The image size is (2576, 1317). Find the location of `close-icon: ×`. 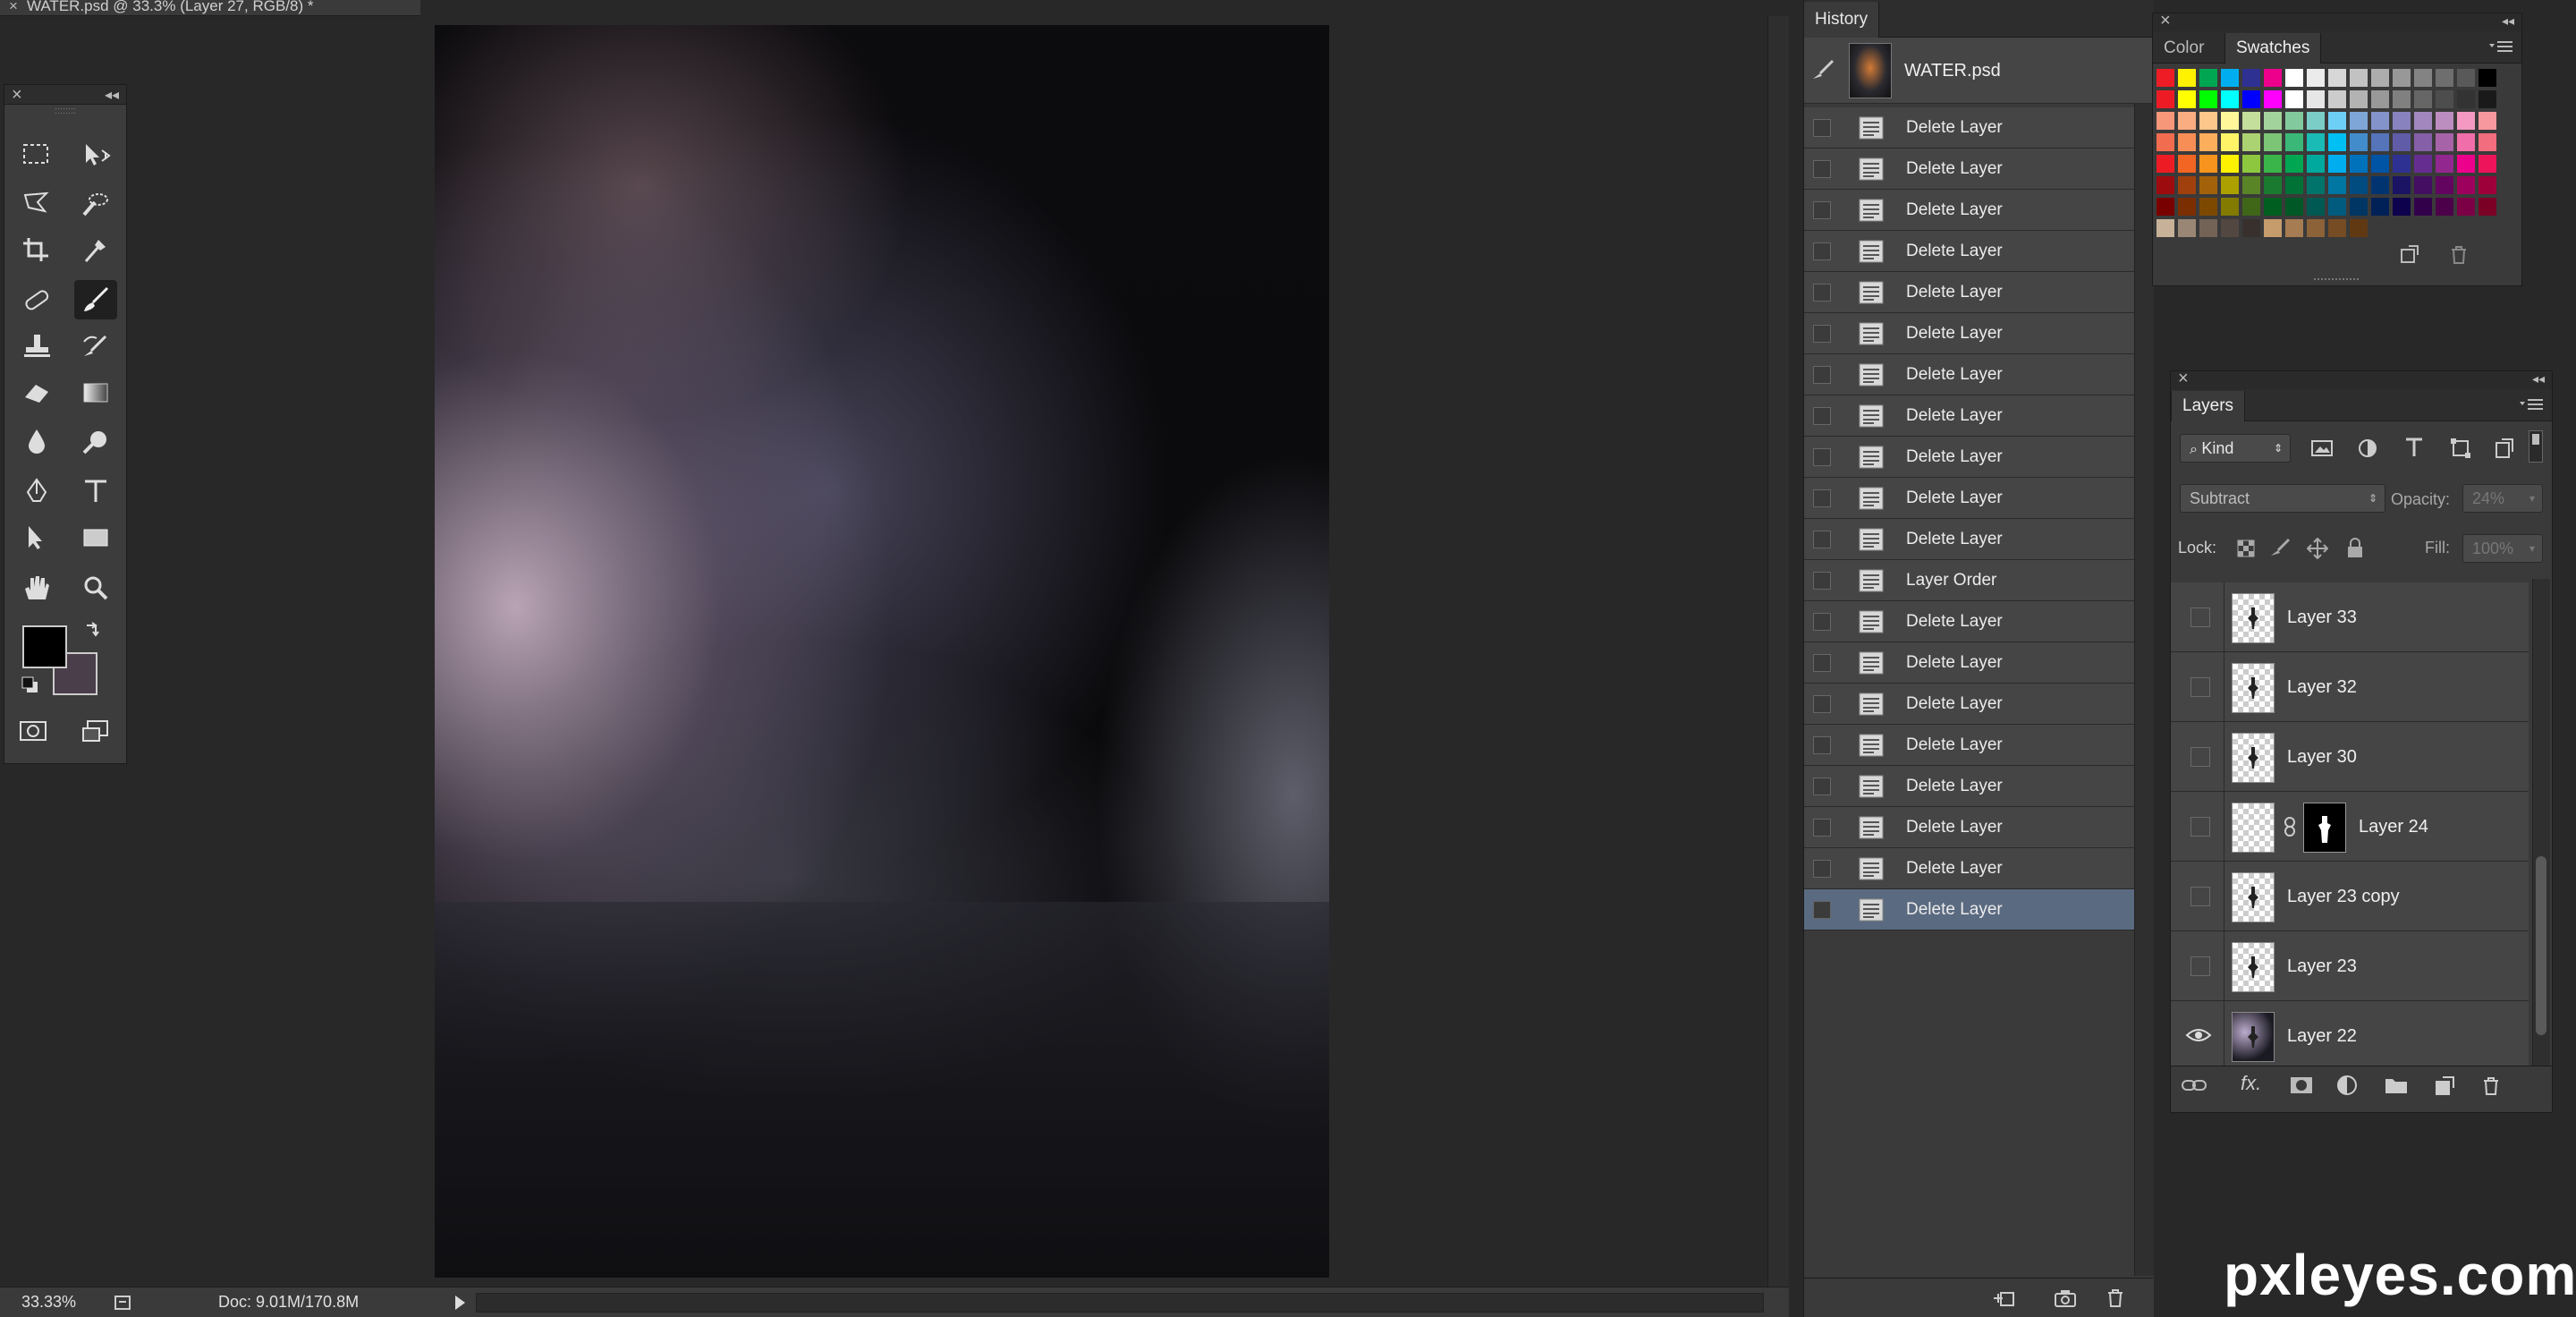

close-icon: × is located at coordinates (17, 95).